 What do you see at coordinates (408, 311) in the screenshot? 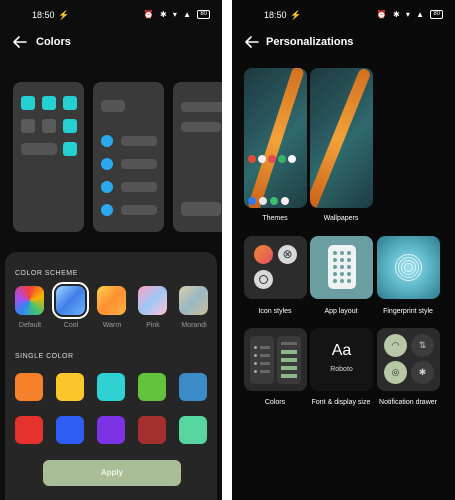
I see `fingerprint-style-label: Fingerprint style` at bounding box center [408, 311].